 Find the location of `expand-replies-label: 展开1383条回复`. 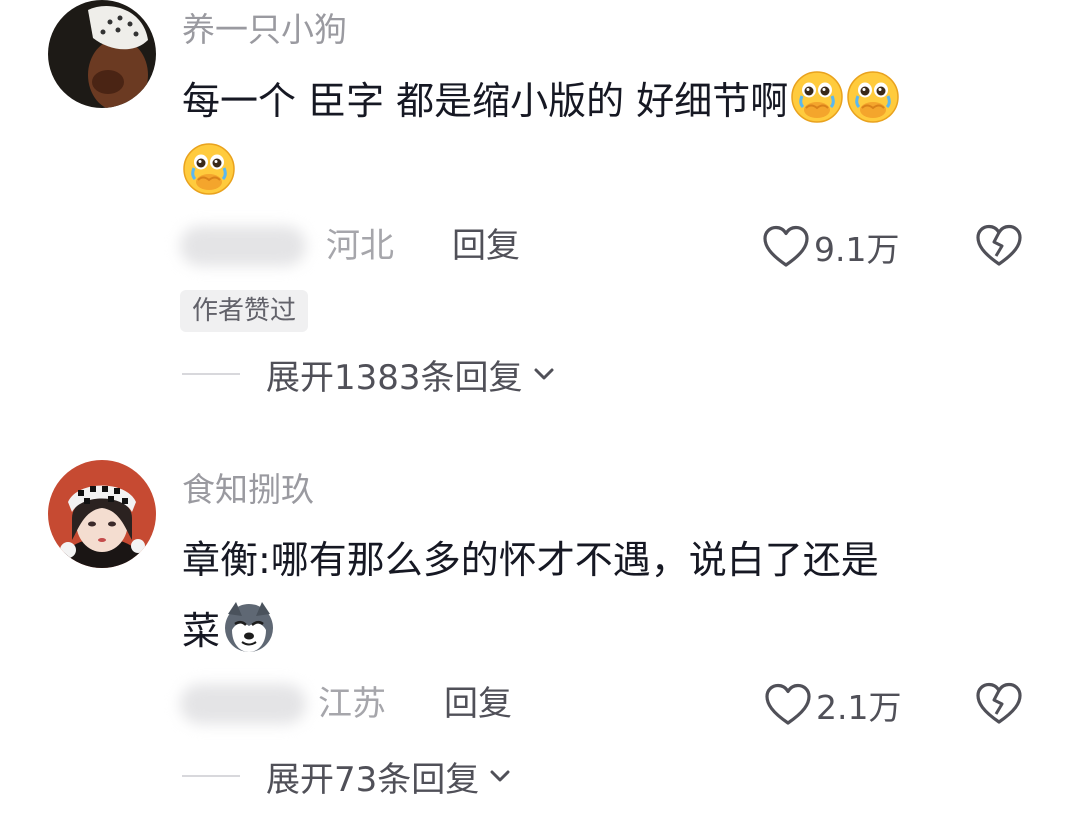

expand-replies-label: 展开1383条回复 is located at coordinates (394, 377).